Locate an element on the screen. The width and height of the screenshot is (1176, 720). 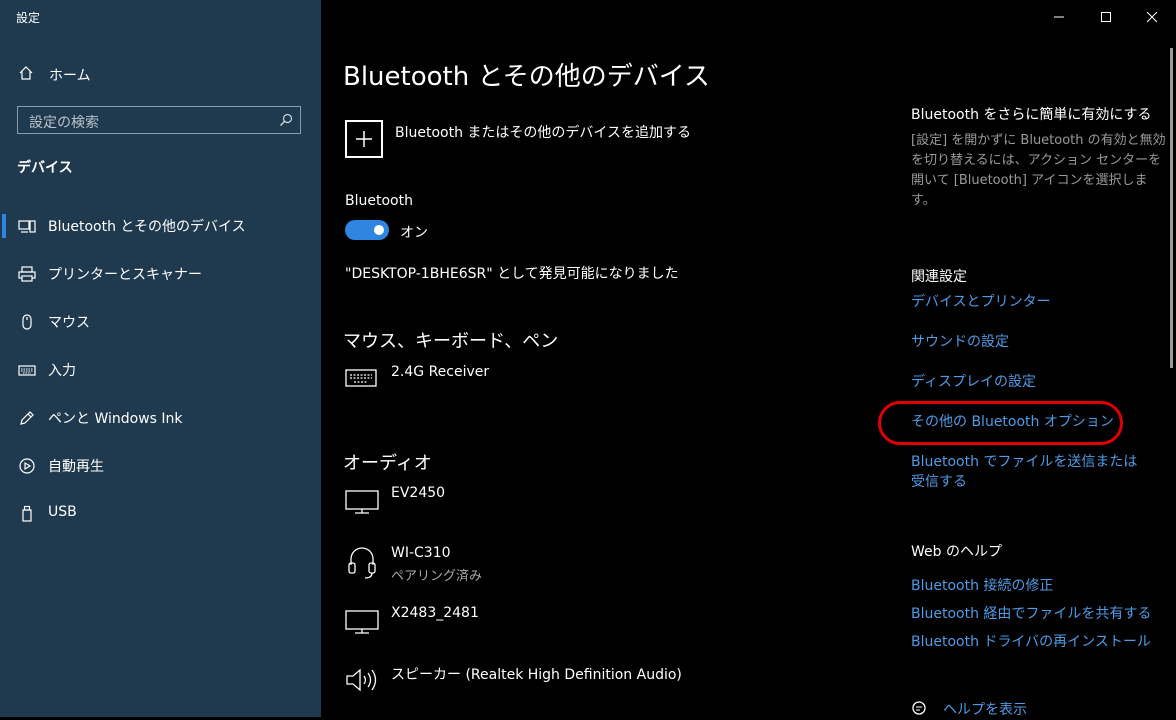
sidebar-item-pen: ペンと Windows Ink is located at coordinates (160, 418).